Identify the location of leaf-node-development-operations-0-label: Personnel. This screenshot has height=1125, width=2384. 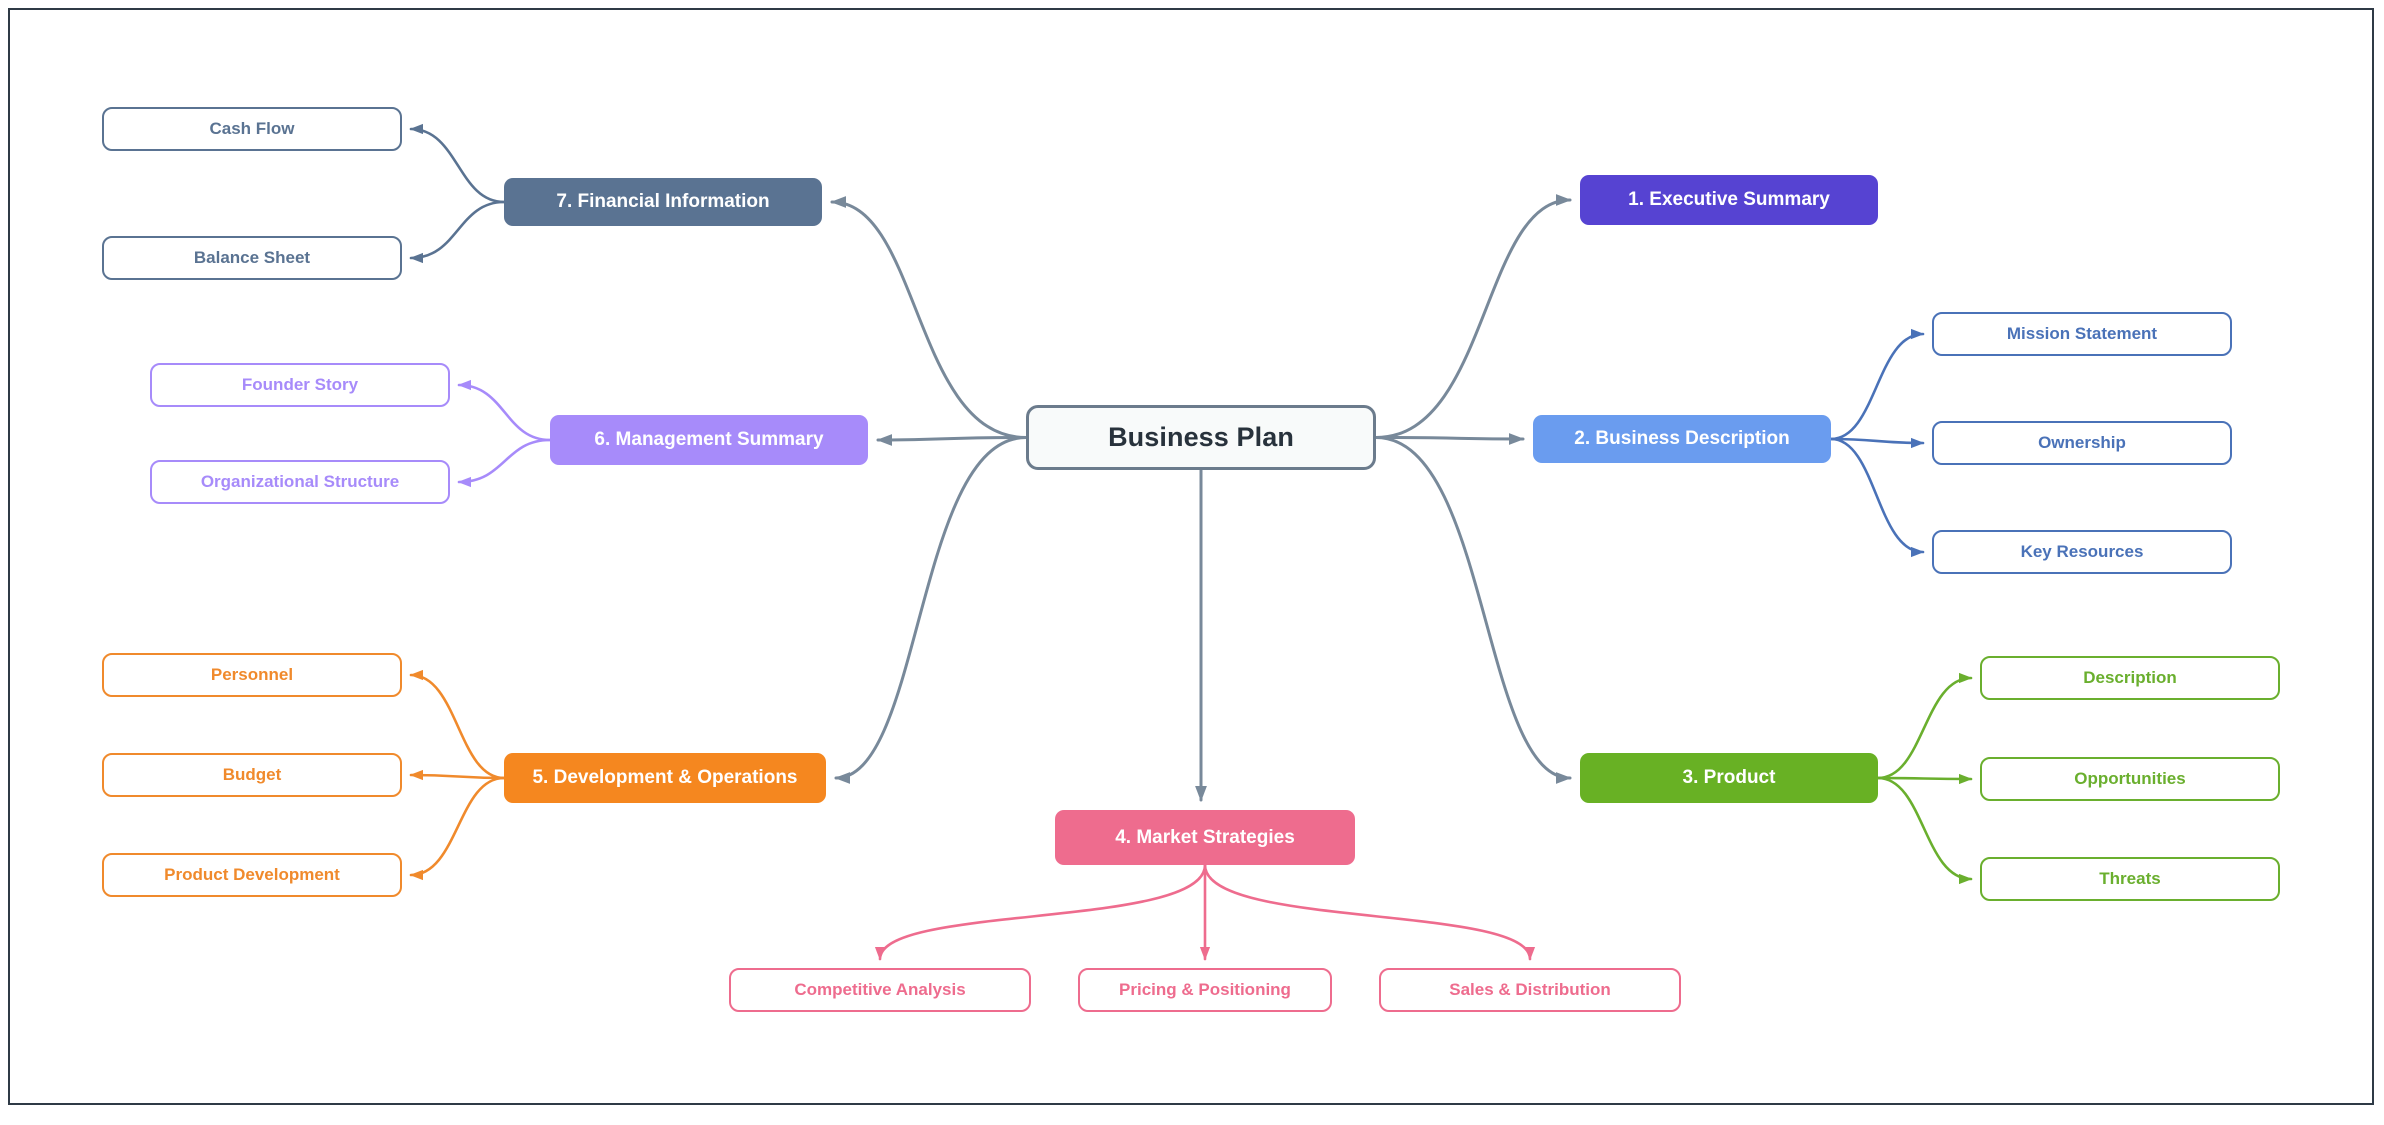
(252, 675).